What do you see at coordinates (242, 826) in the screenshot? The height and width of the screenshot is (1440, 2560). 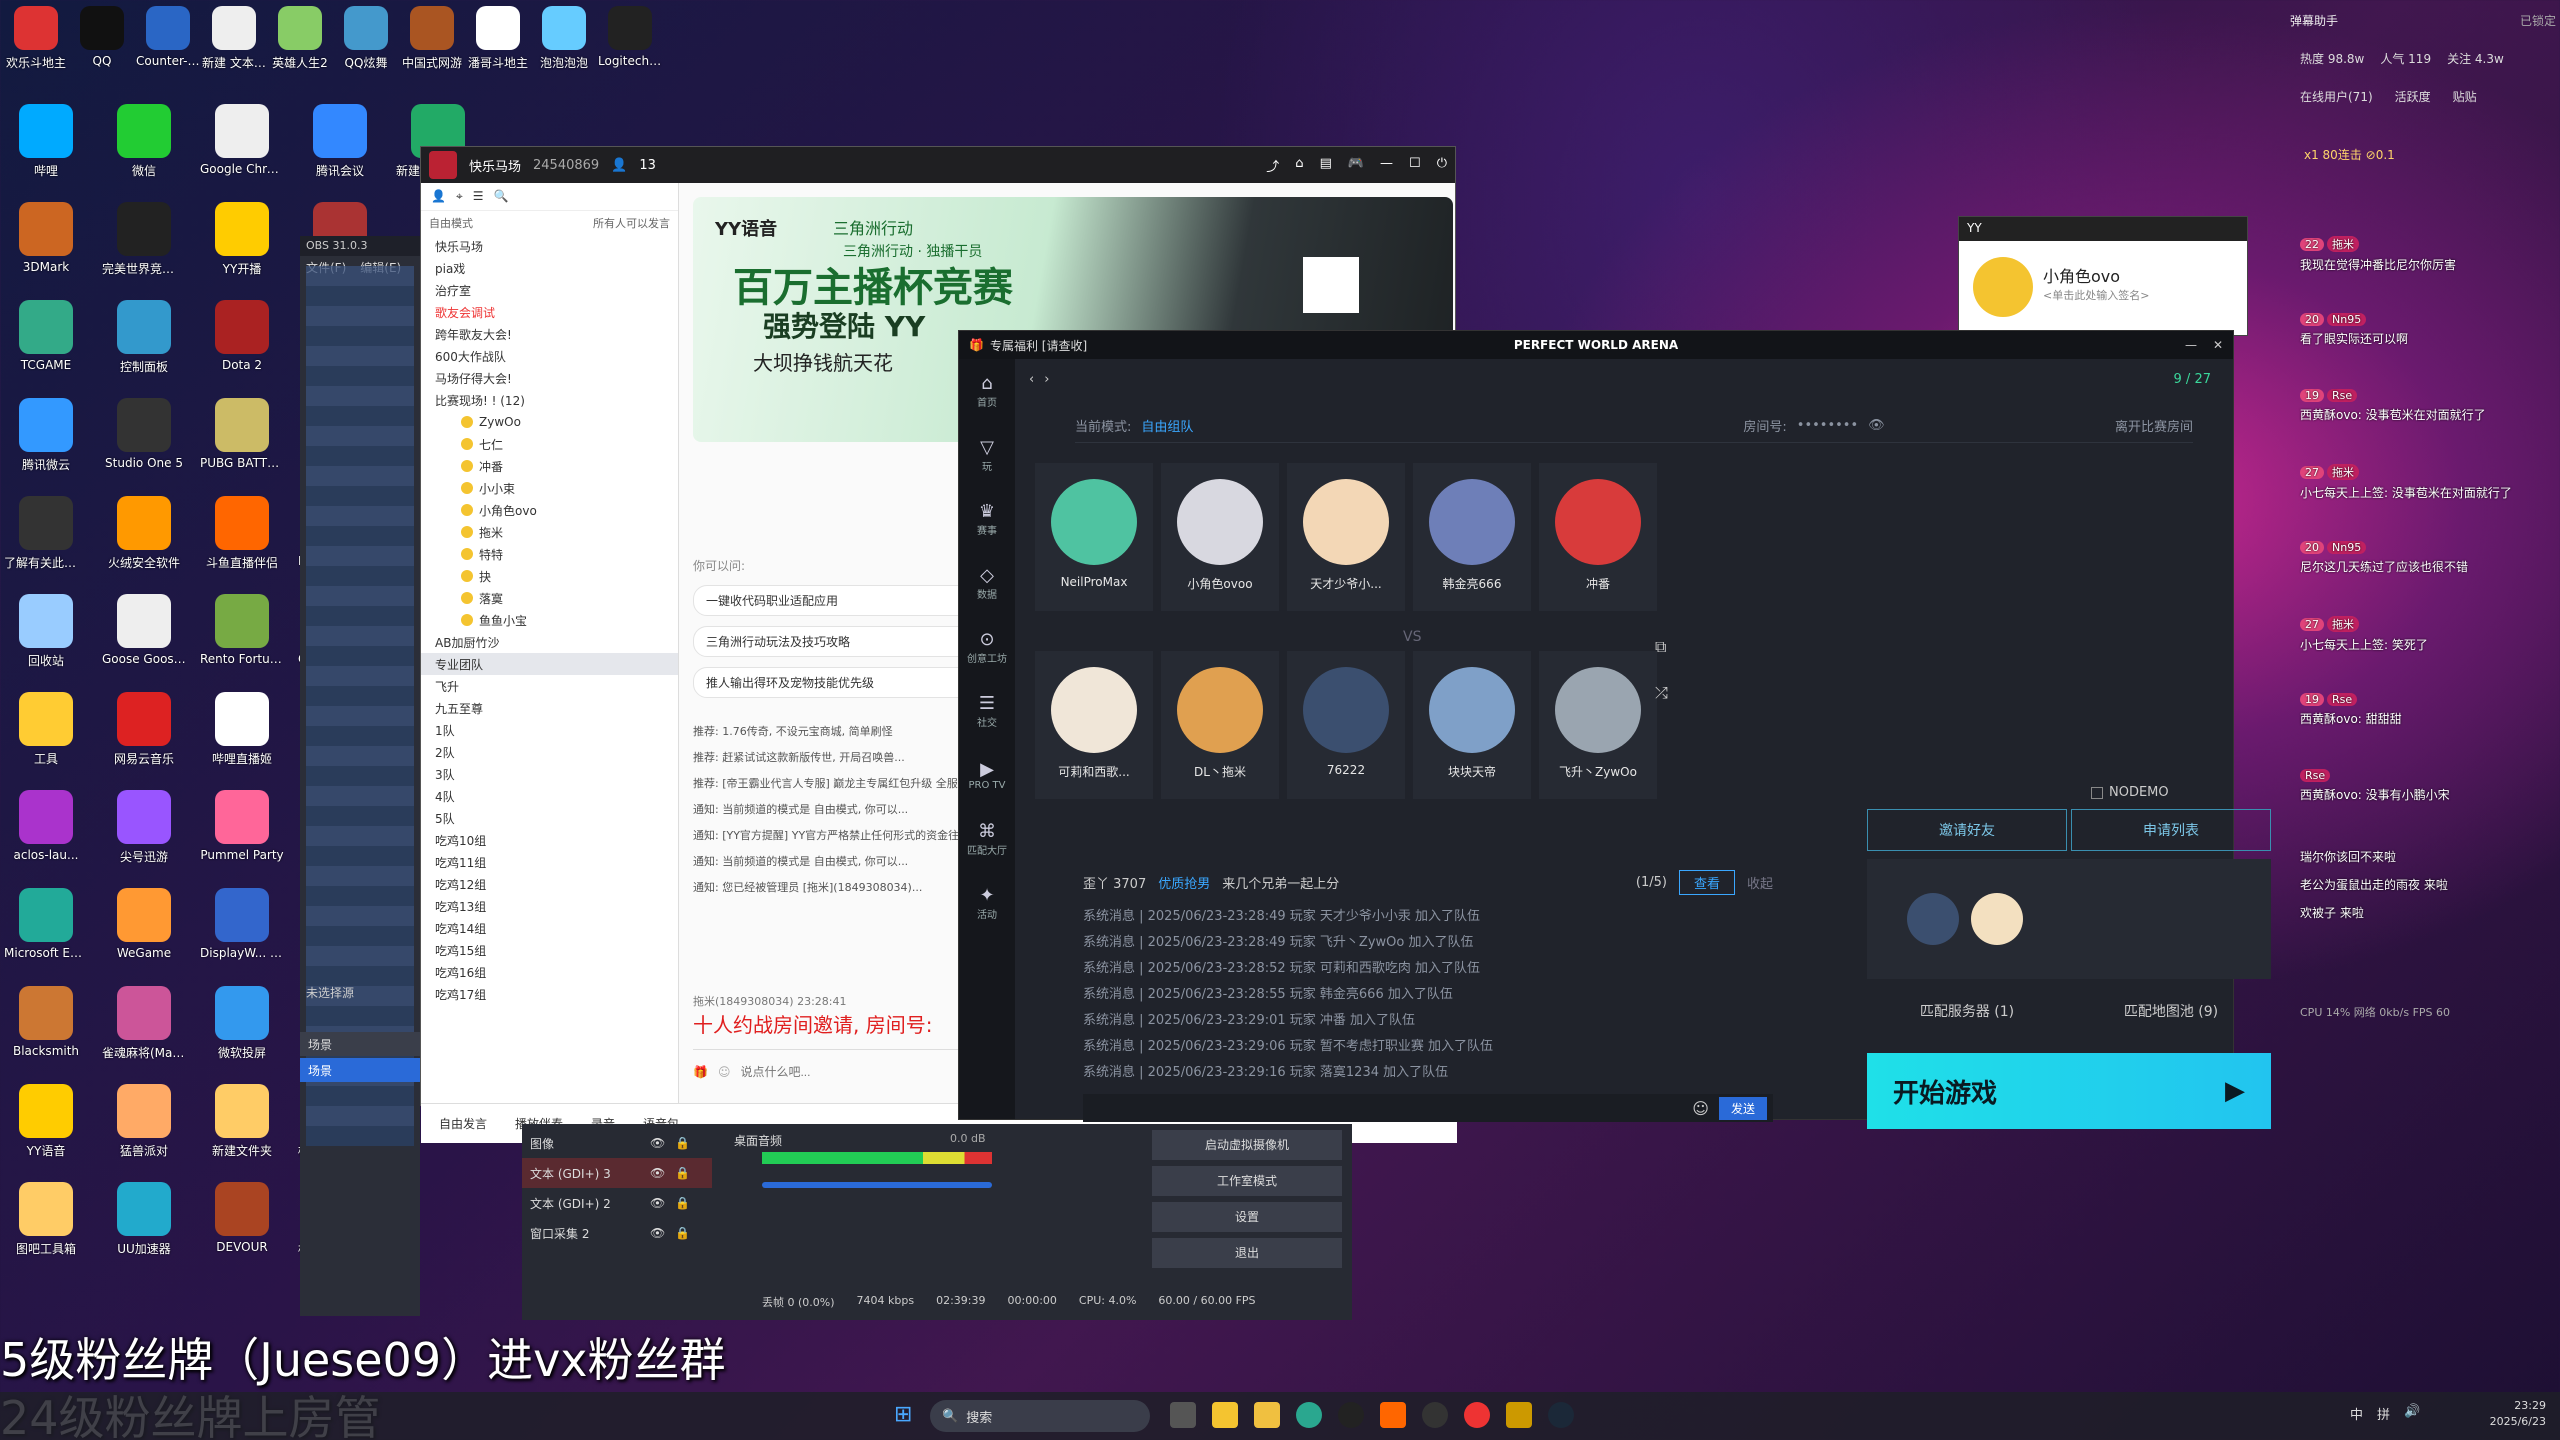 I see `desktop-icon: Pummel Party` at bounding box center [242, 826].